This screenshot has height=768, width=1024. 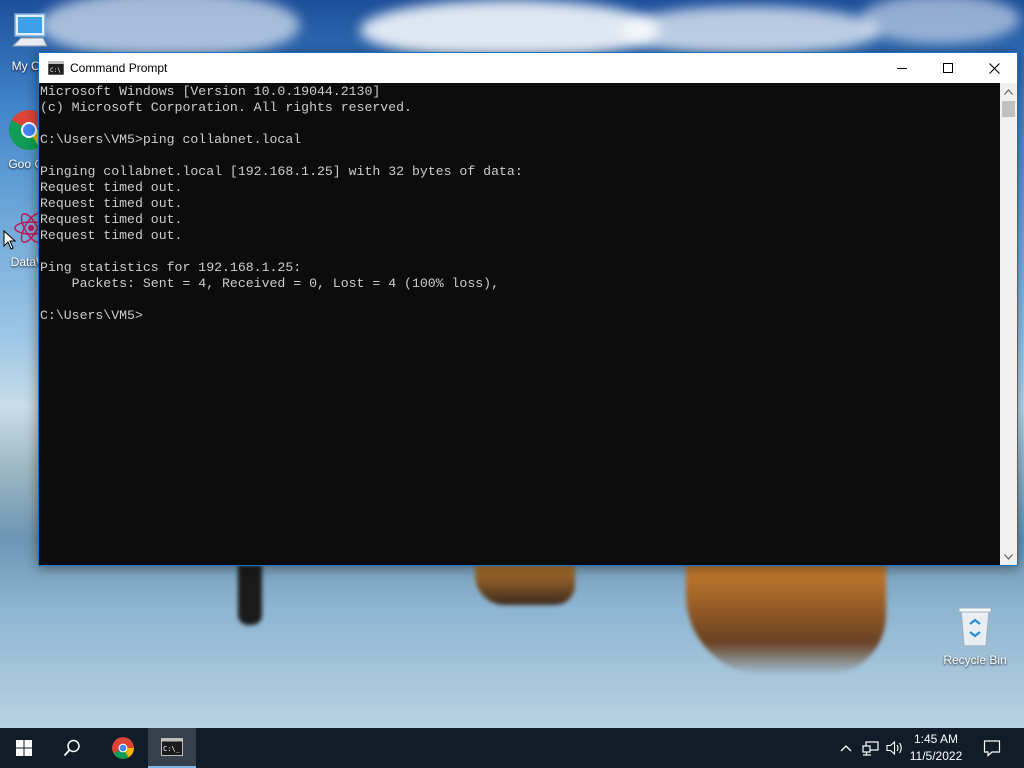 I want to click on start-windows-icon, so click(x=24, y=748).